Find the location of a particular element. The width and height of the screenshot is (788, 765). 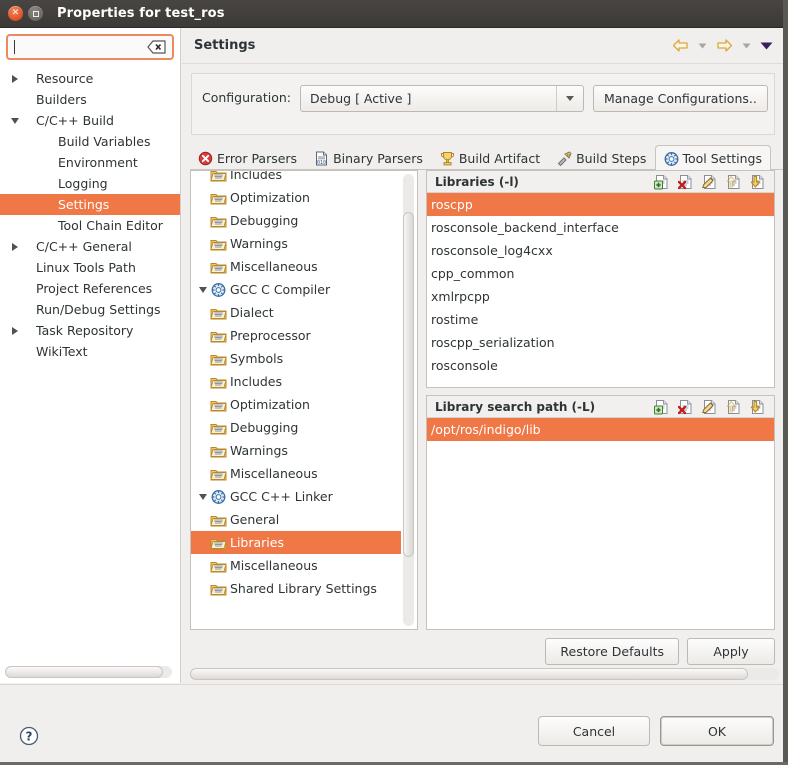

sidebar-item-task-repository: Task Repository is located at coordinates (90, 330).